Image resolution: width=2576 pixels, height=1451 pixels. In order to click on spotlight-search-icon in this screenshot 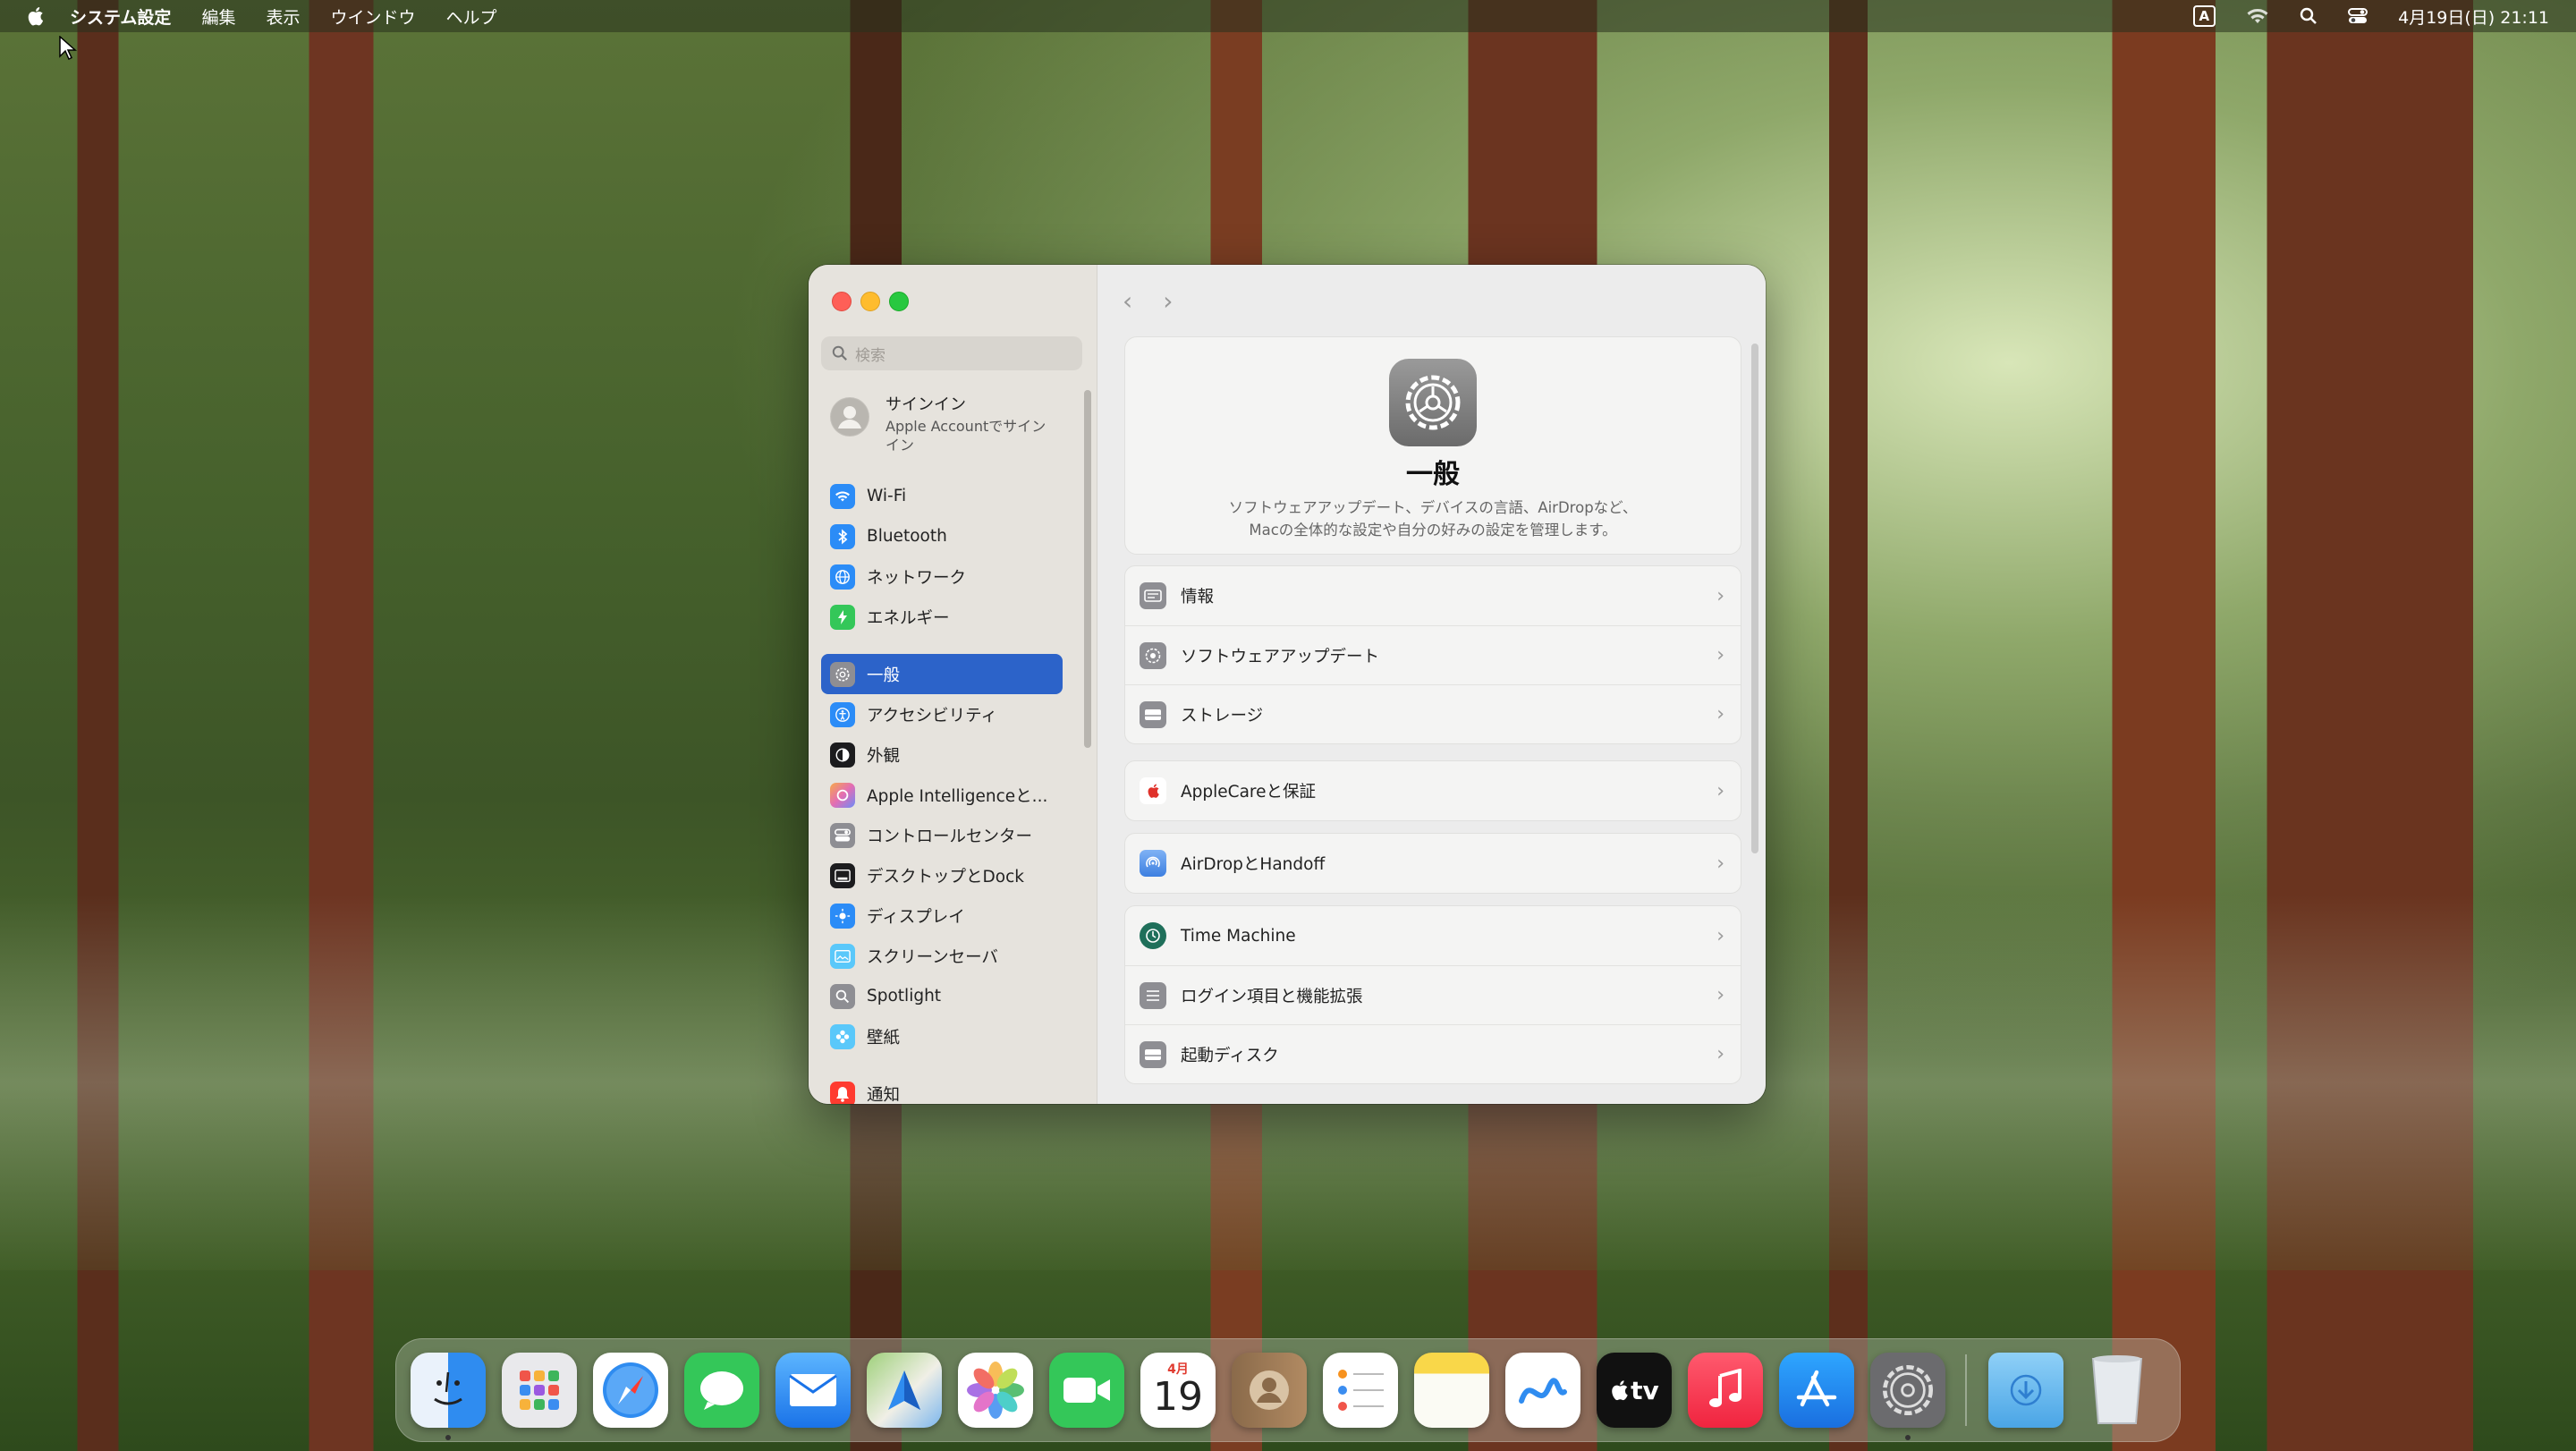, I will do `click(2309, 16)`.